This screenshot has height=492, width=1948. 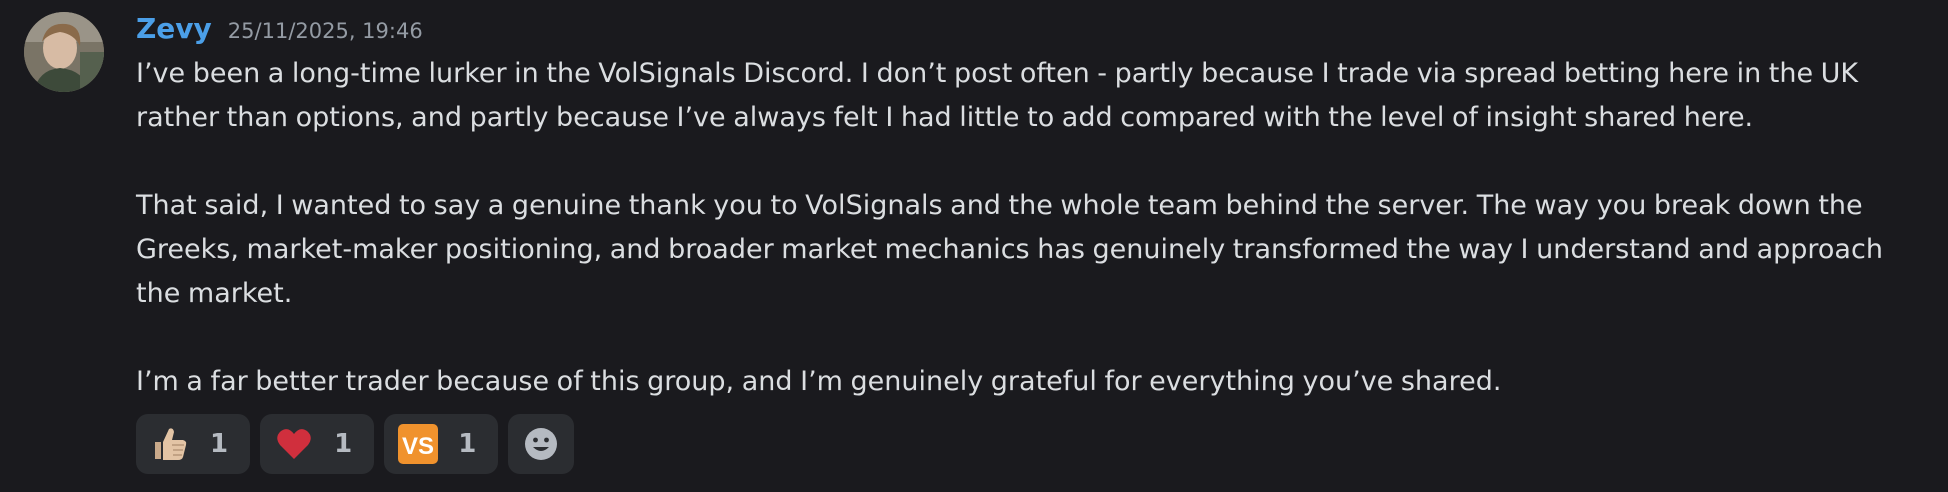 I want to click on add-reaction-button, so click(x=541, y=444).